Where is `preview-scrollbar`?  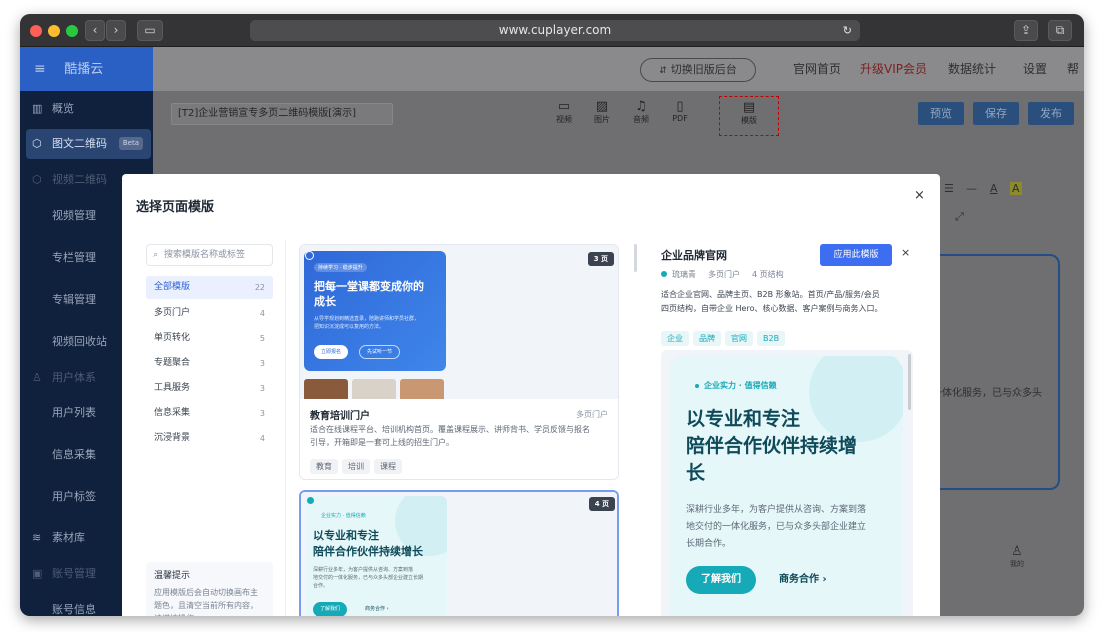
preview-scrollbar is located at coordinates (909, 382).